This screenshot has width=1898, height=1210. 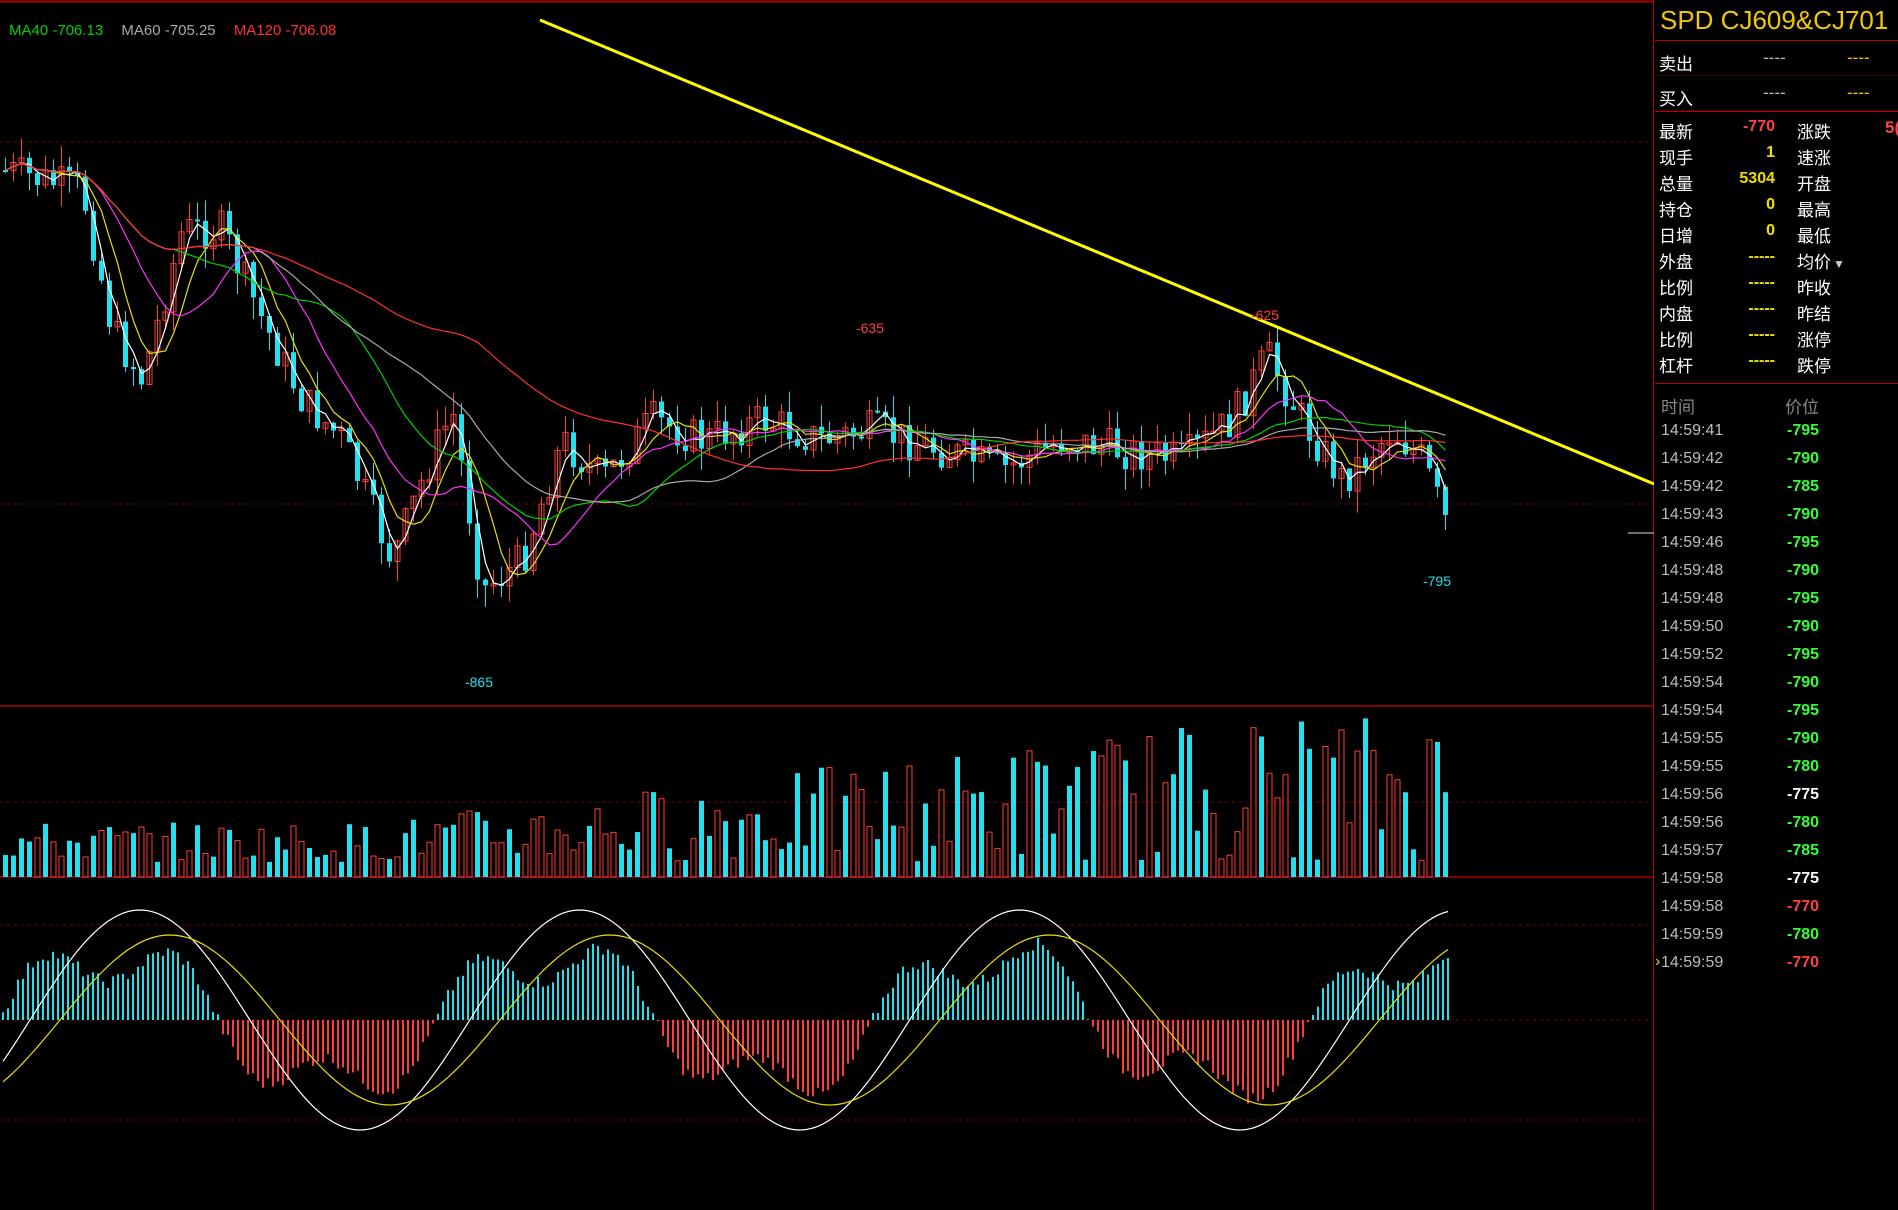 What do you see at coordinates (1821, 260) in the screenshot?
I see `quote-right-label: 均价 ▼` at bounding box center [1821, 260].